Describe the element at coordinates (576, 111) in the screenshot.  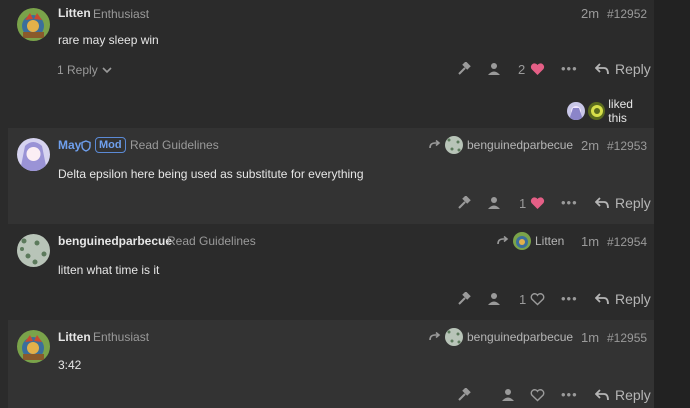
I see `avatar-liker-may` at that location.